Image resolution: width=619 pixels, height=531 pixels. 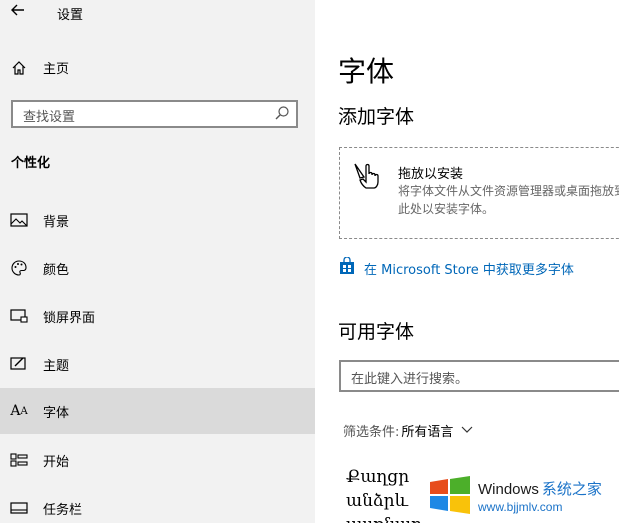 I want to click on sidebar-item-label: 字体, so click(x=56, y=413).